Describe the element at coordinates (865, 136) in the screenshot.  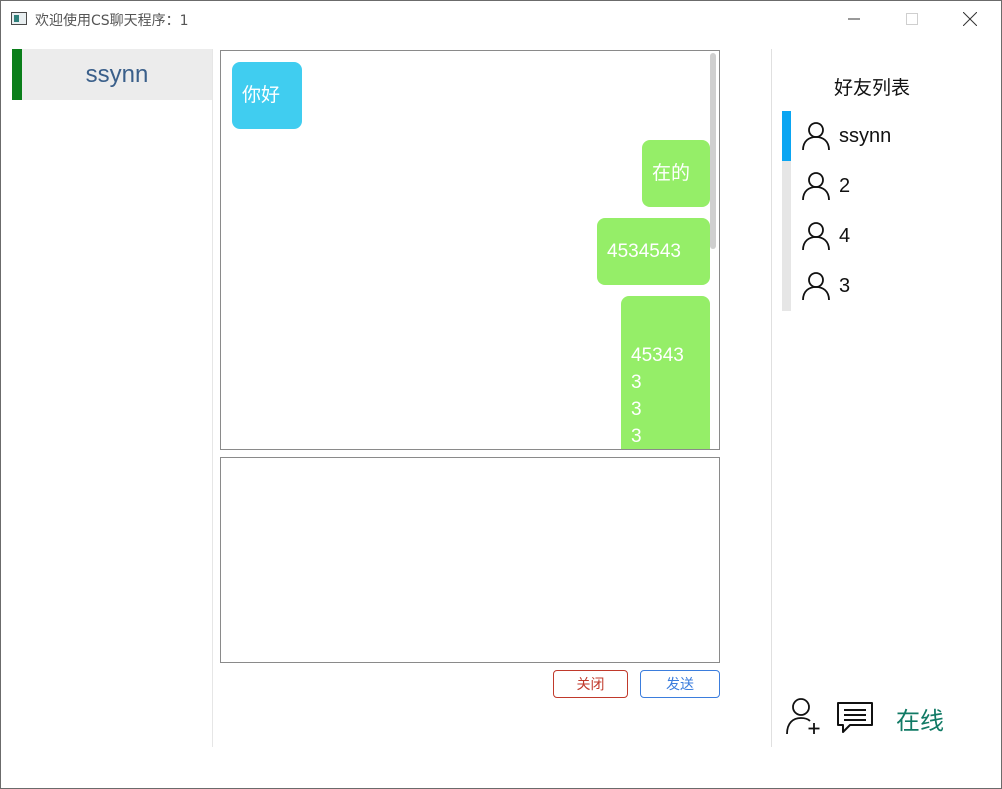
I see `friend-name: ssynn` at that location.